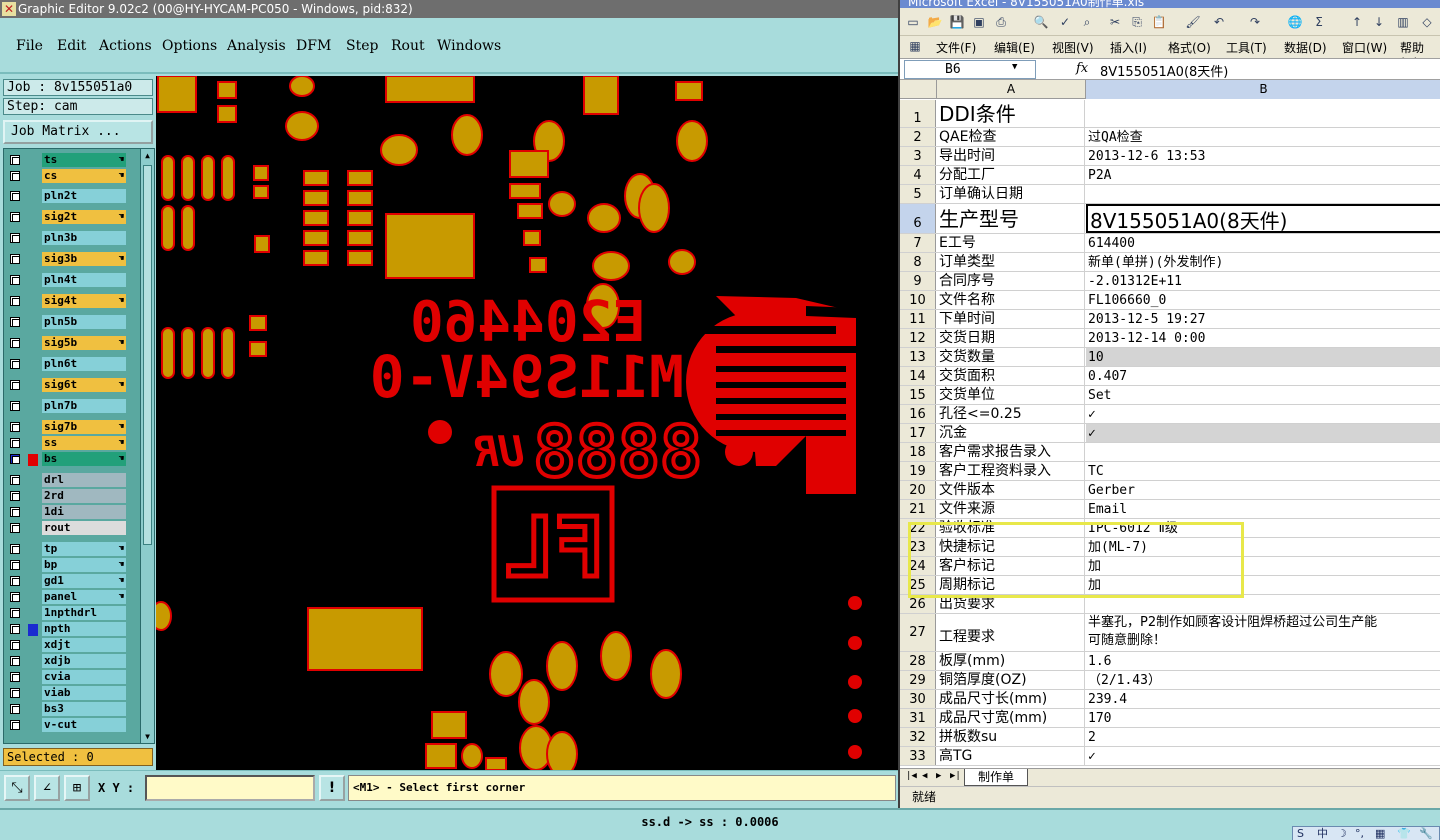 This screenshot has height=840, width=1440. What do you see at coordinates (918, 300) in the screenshot?
I see `row-header: 10` at bounding box center [918, 300].